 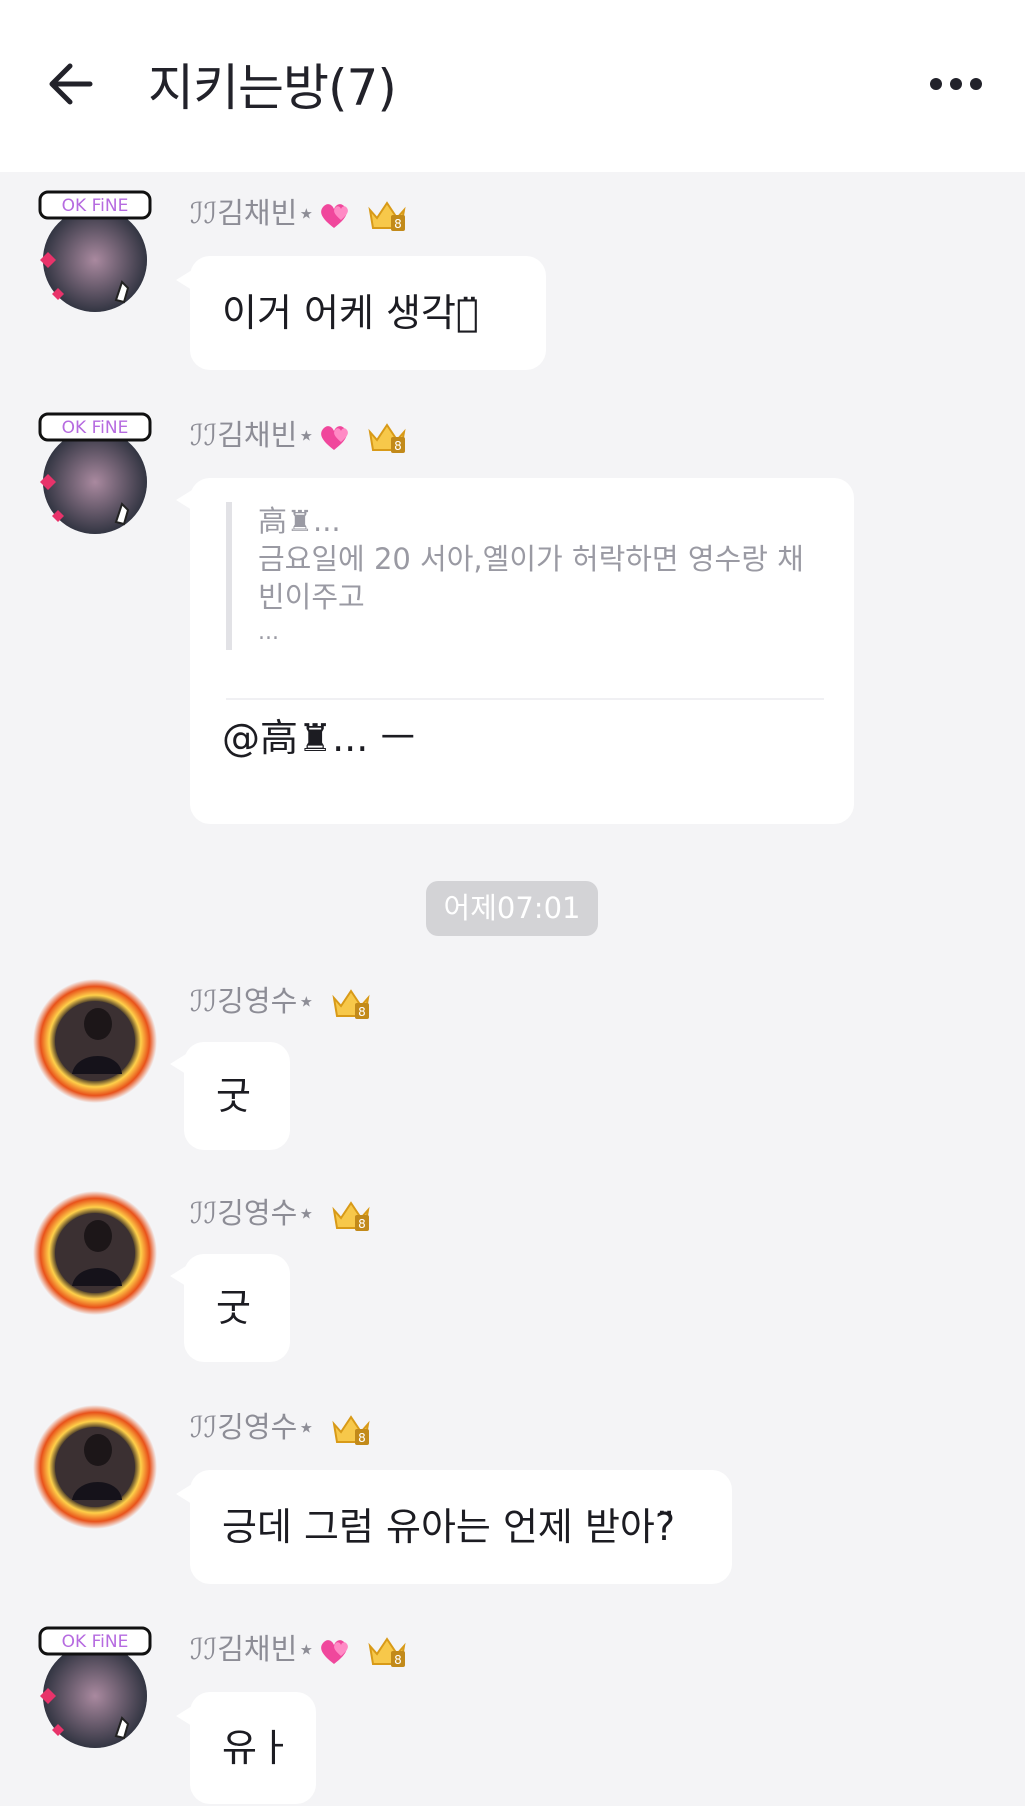 I want to click on date-separator: 어제07:01, so click(x=512, y=908).